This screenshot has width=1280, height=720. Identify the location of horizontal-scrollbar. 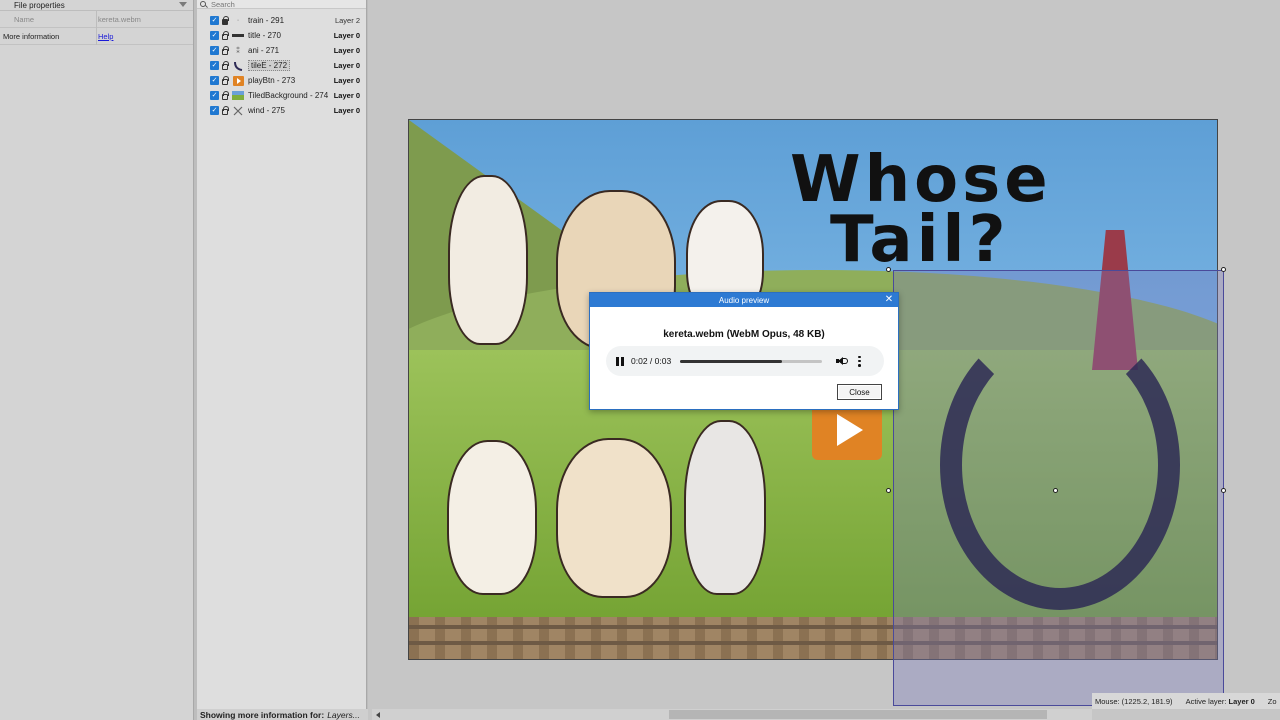
(732, 714).